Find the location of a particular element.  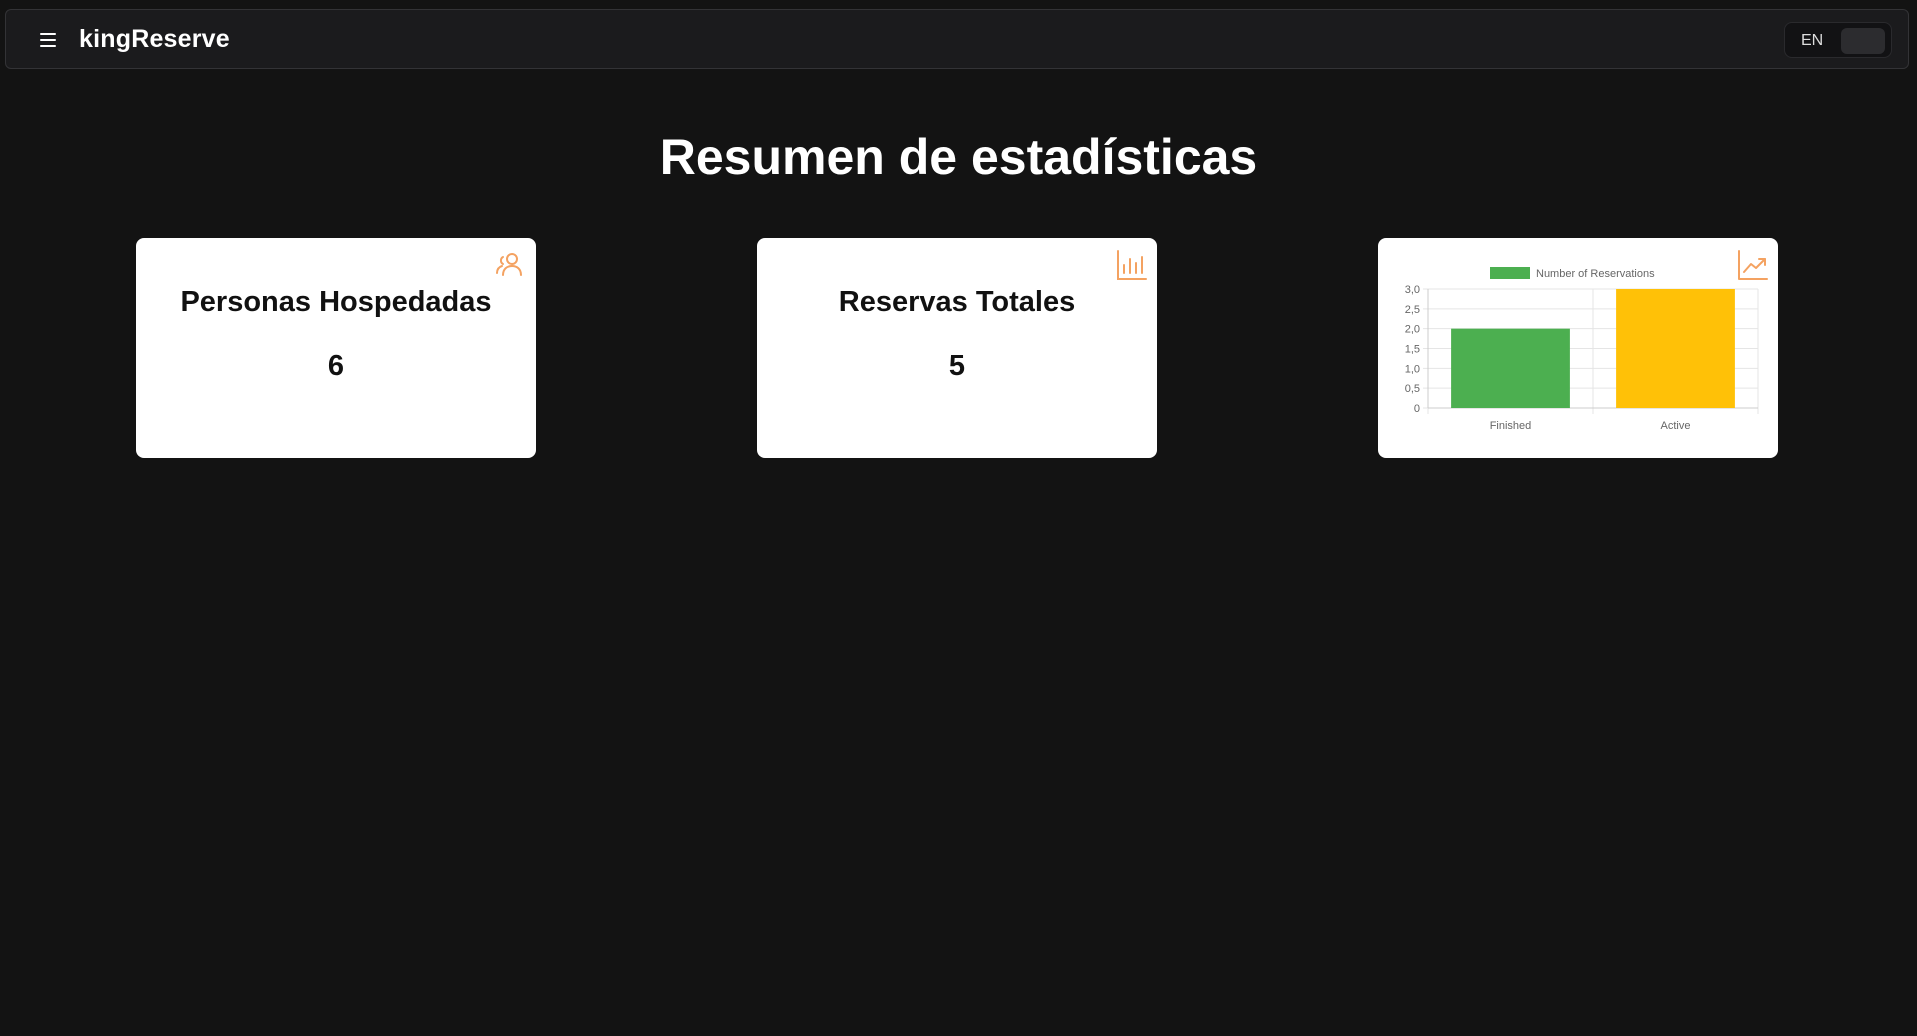

x-tick-label: Active is located at coordinates (1676, 426).